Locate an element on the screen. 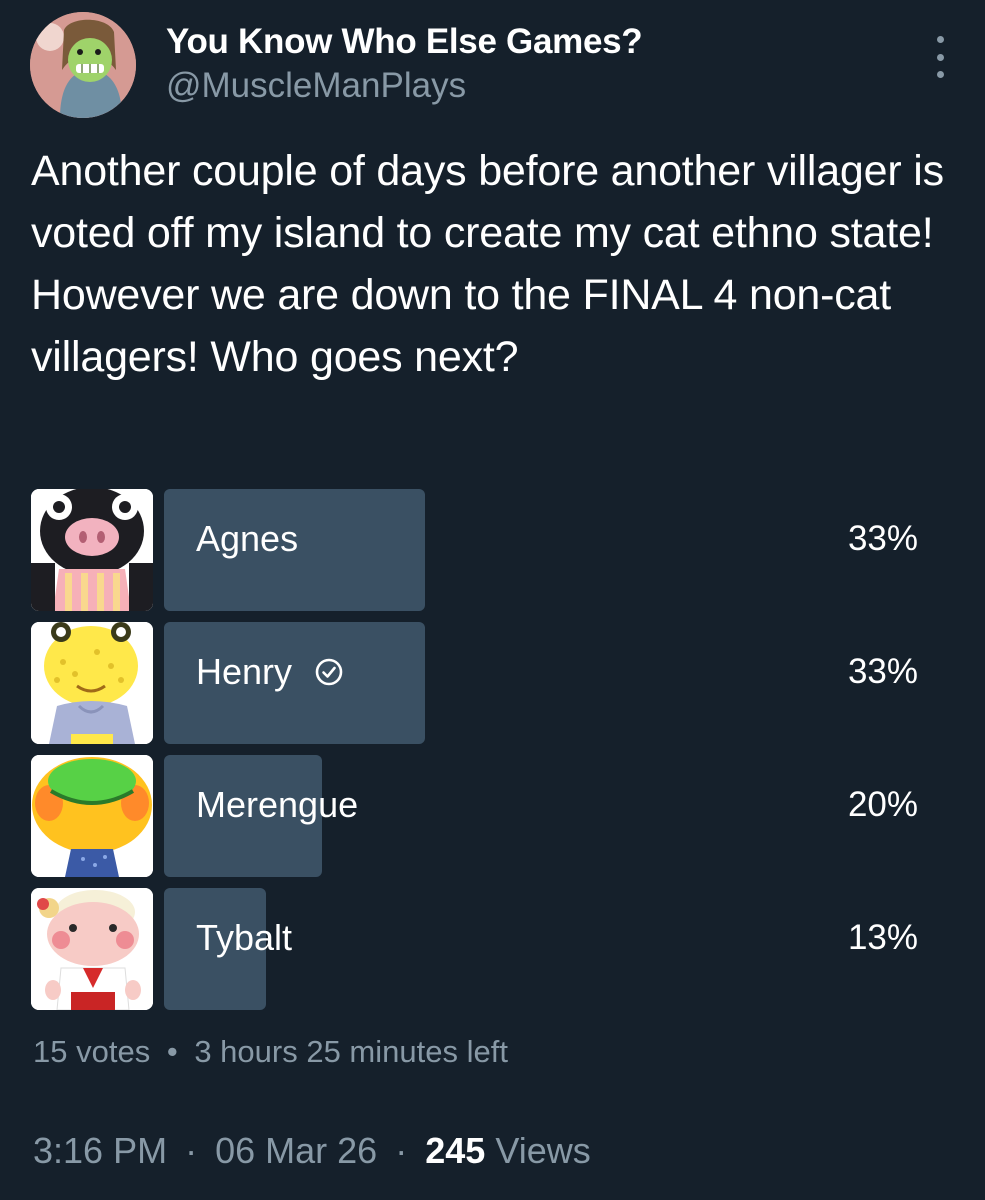  poll-option-percent: 13% is located at coordinates (882, 937).